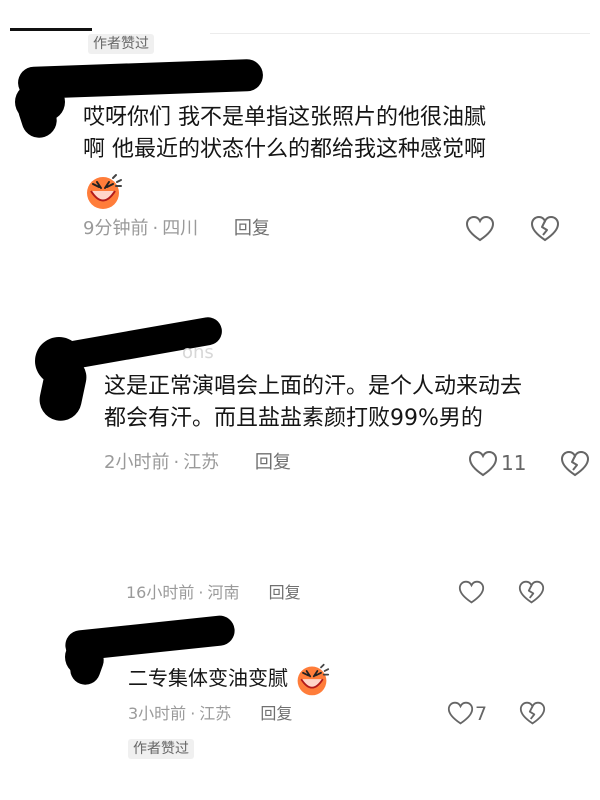  I want to click on comment-line: 这是正常演唱会上面的汗。是个人动来动去, so click(313, 386).